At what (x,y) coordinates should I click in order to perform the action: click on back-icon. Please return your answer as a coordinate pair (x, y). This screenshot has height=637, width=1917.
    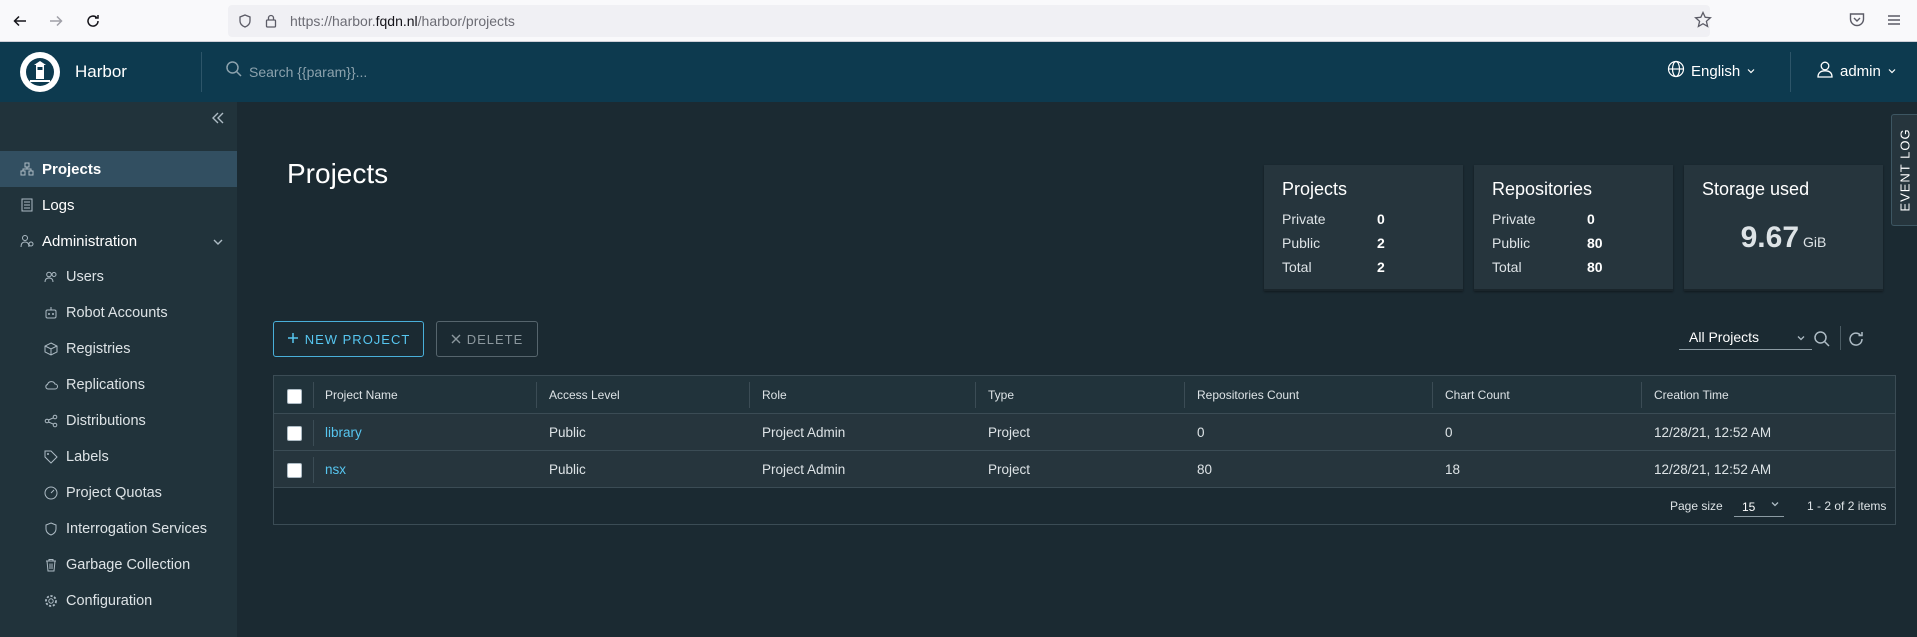
    Looking at the image, I should click on (20, 21).